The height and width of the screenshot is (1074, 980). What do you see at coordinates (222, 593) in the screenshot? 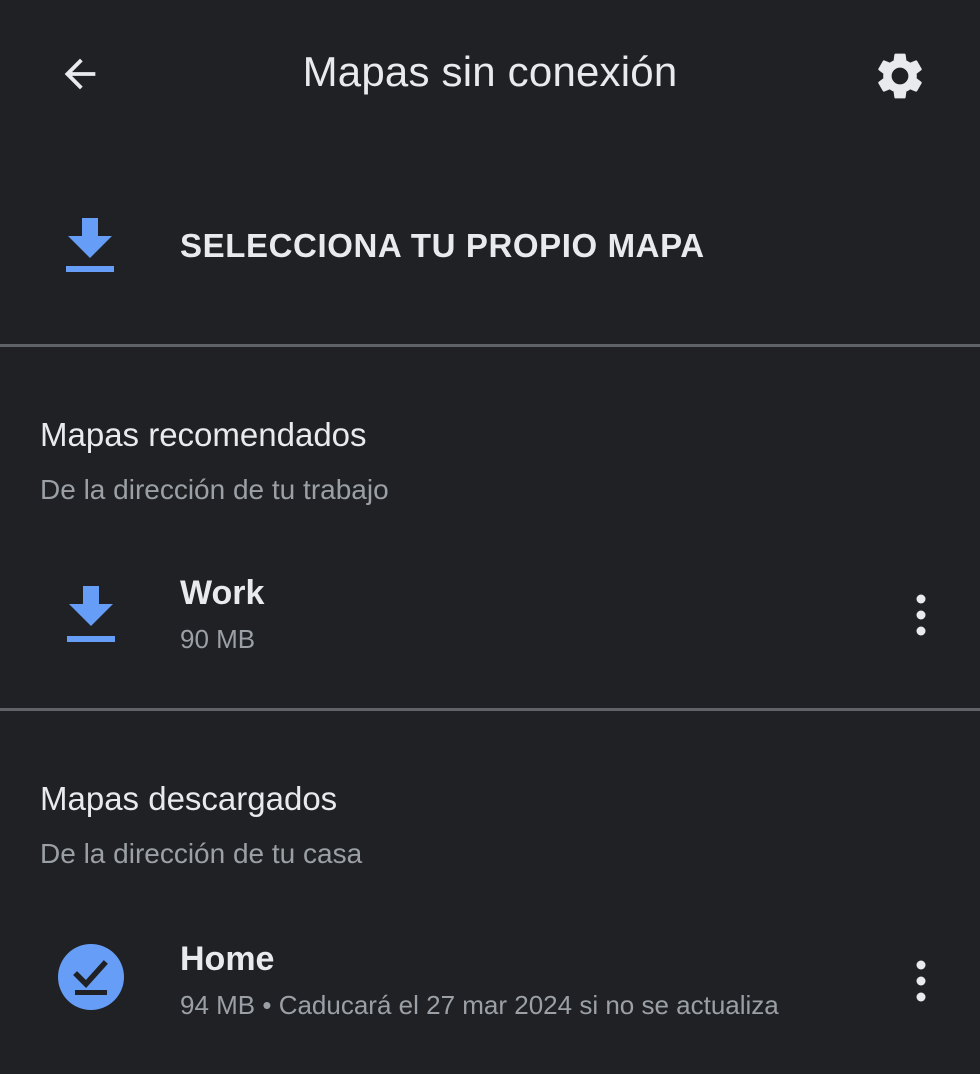
I see `map-item-title: Work` at bounding box center [222, 593].